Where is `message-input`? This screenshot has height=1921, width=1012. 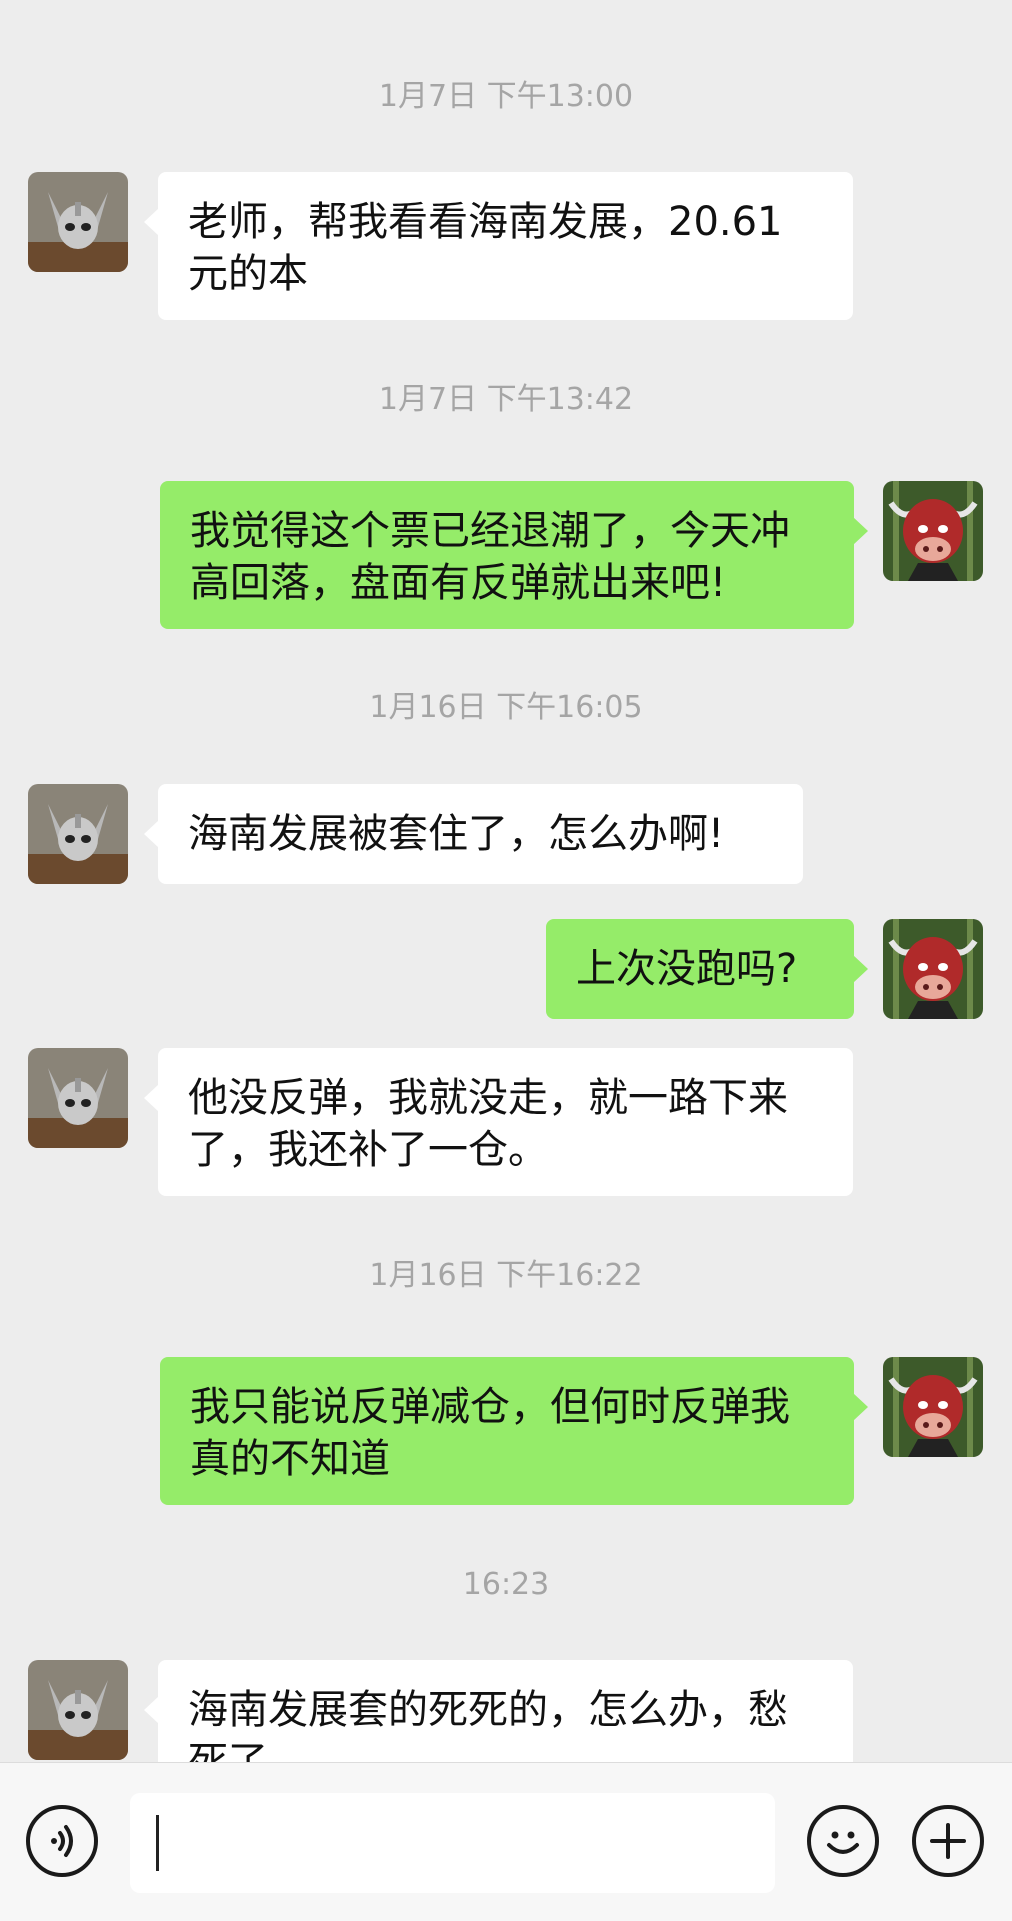 message-input is located at coordinates (452, 1843).